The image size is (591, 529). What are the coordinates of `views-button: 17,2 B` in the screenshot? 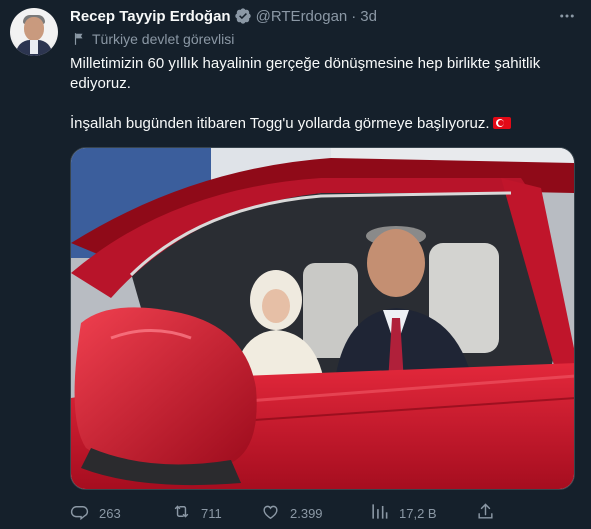 It's located at (403, 513).